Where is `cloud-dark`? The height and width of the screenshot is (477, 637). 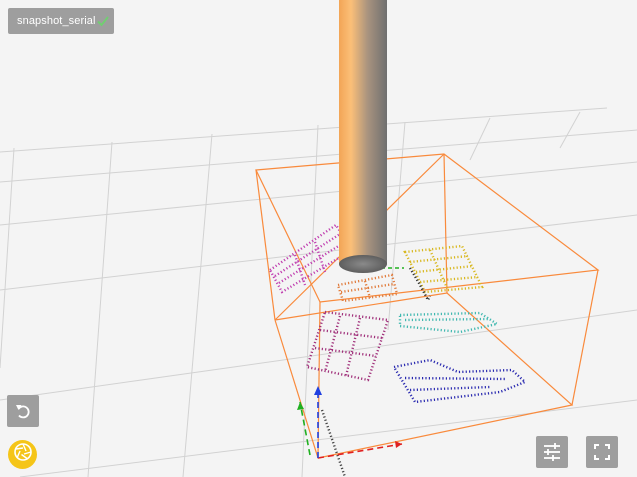
cloud-dark is located at coordinates (420, 285).